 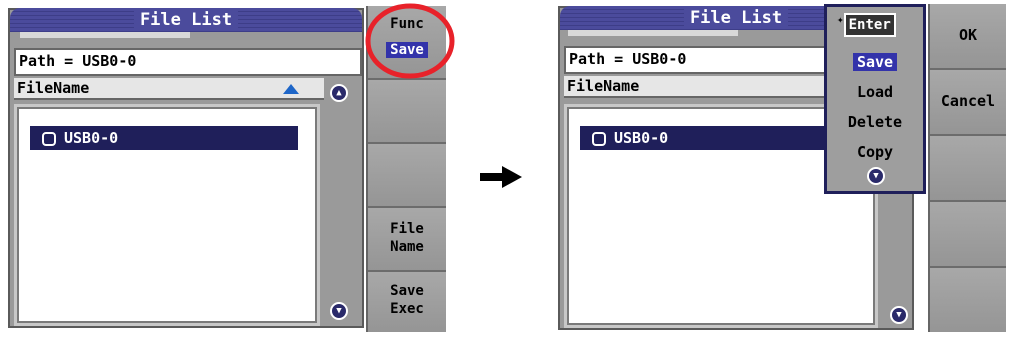 I want to click on left-title-bar: File List, so click(x=186, y=20).